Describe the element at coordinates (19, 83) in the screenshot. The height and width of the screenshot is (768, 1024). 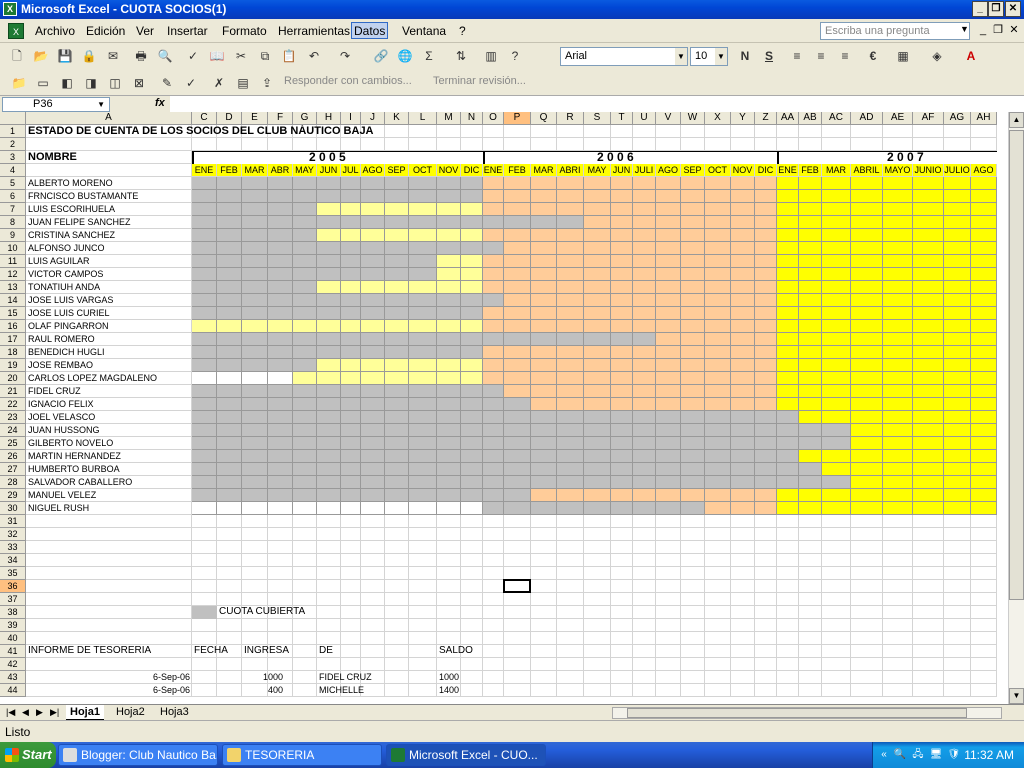
I see `folder-icon: 📁` at that location.